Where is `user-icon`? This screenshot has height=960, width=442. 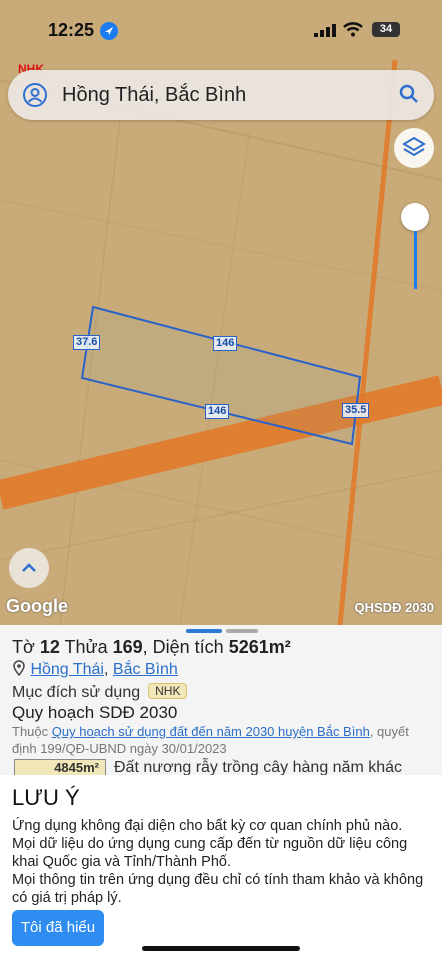 user-icon is located at coordinates (35, 95).